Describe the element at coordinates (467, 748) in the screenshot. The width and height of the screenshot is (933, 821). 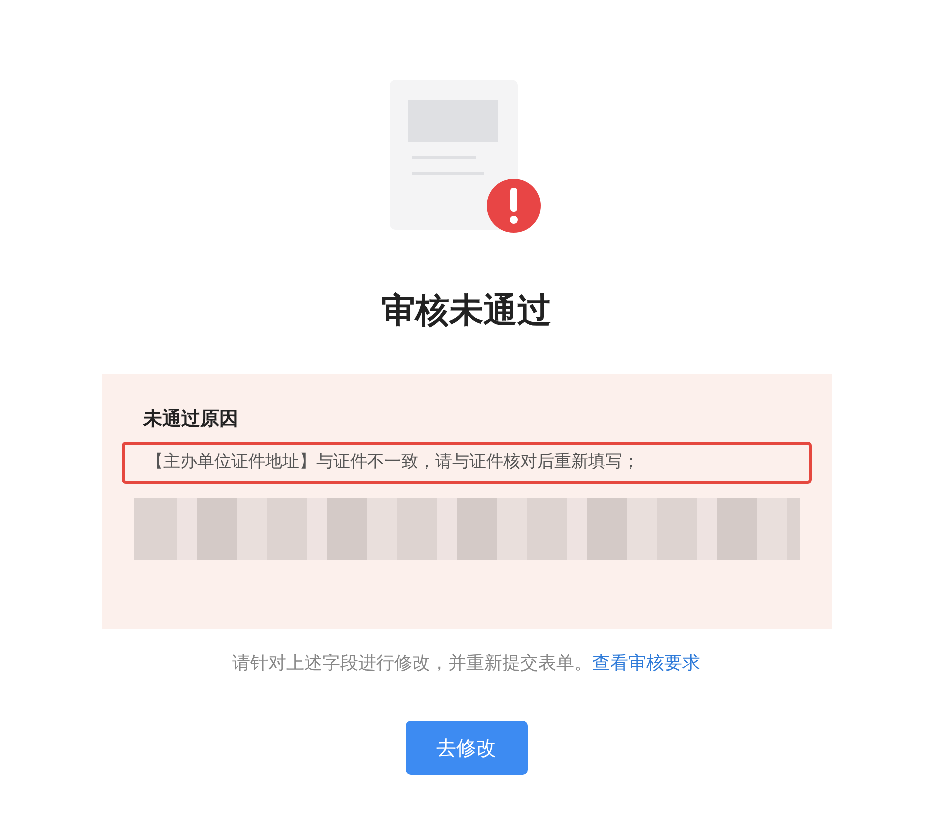
I see `go-edit-button: 去修改` at that location.